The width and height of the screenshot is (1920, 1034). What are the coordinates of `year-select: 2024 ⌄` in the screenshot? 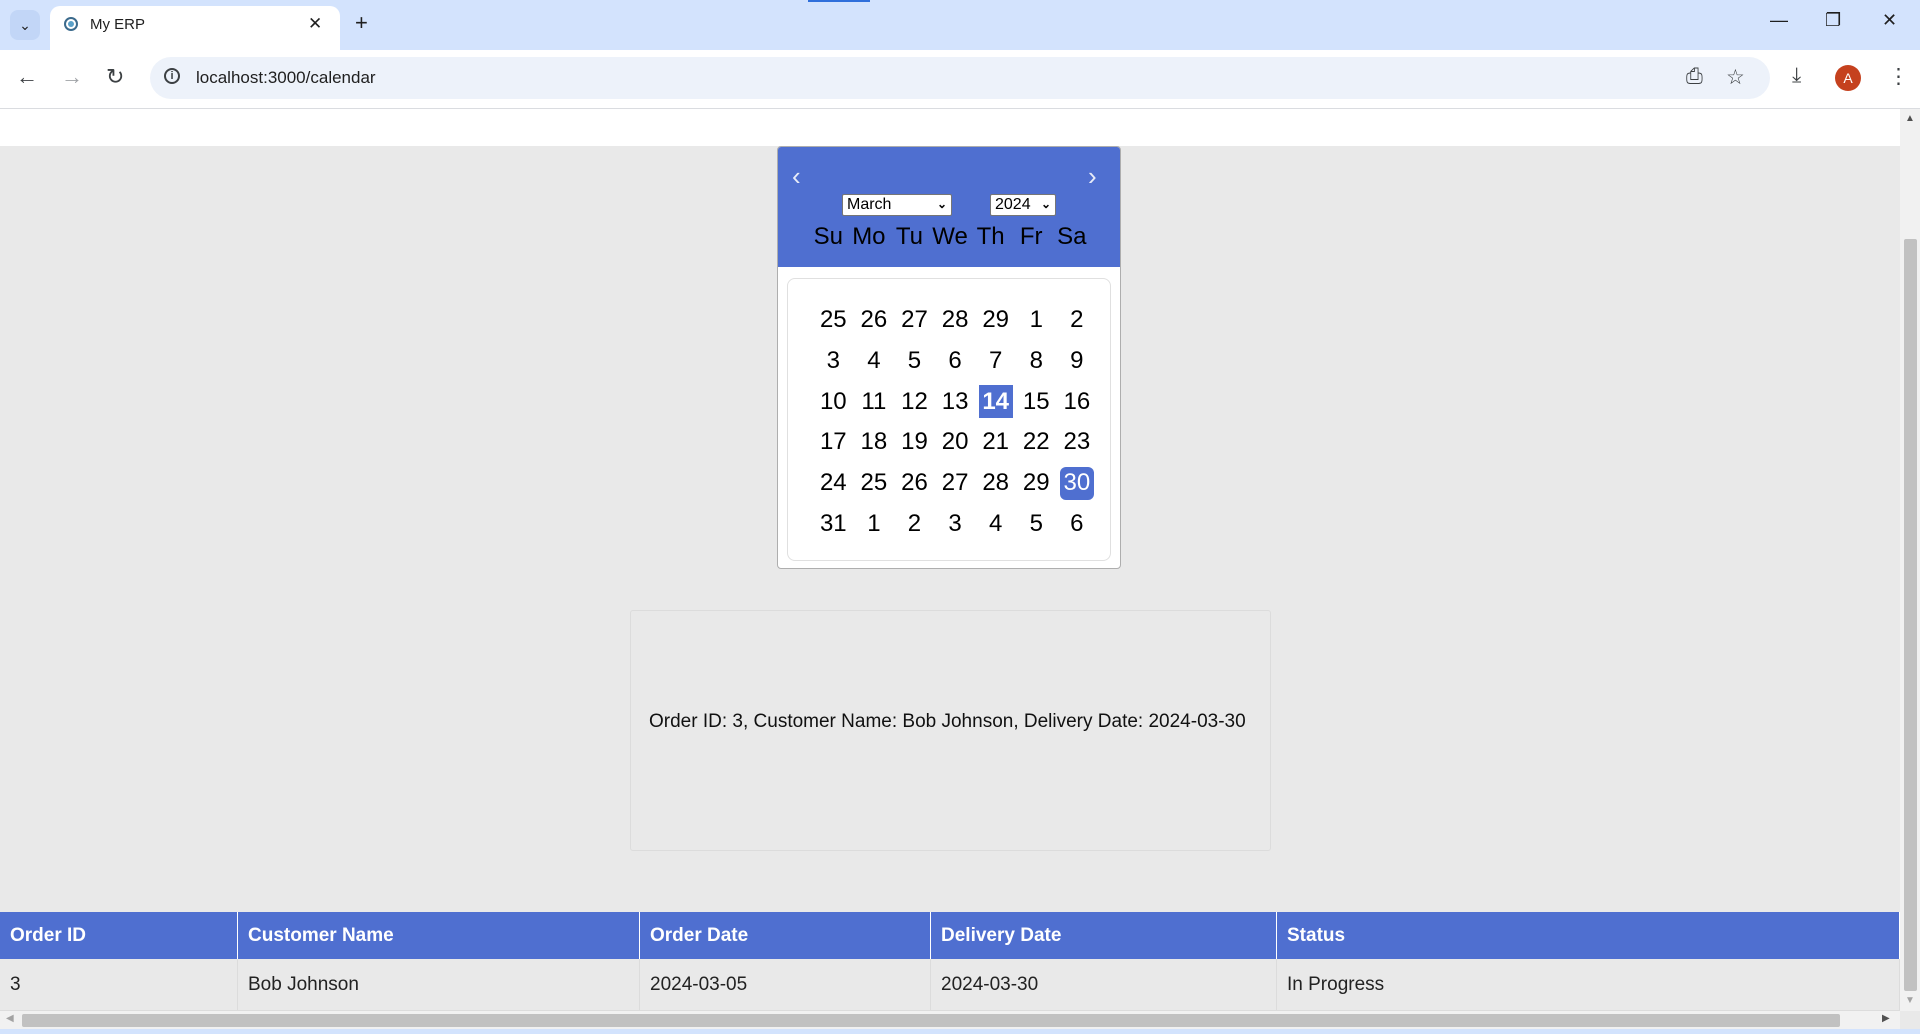 It's located at (1023, 205).